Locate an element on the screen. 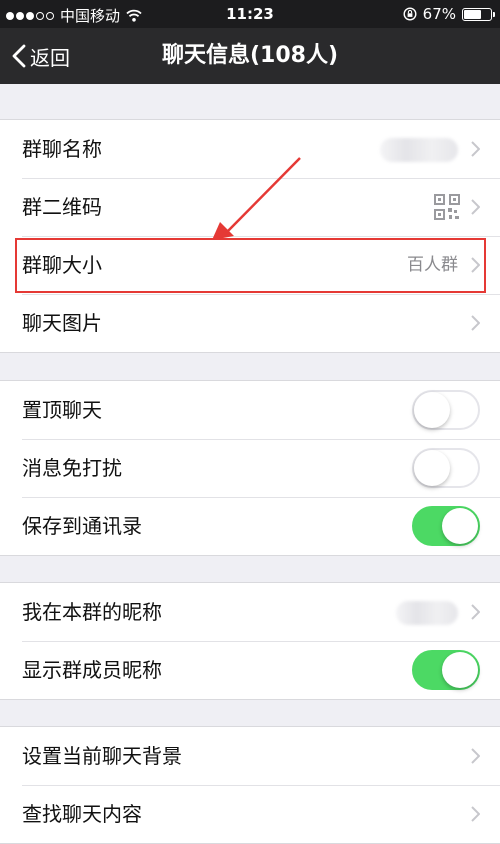 This screenshot has height=844, width=500. my-nickname-row: 我在本群的昵称 is located at coordinates (250, 612).